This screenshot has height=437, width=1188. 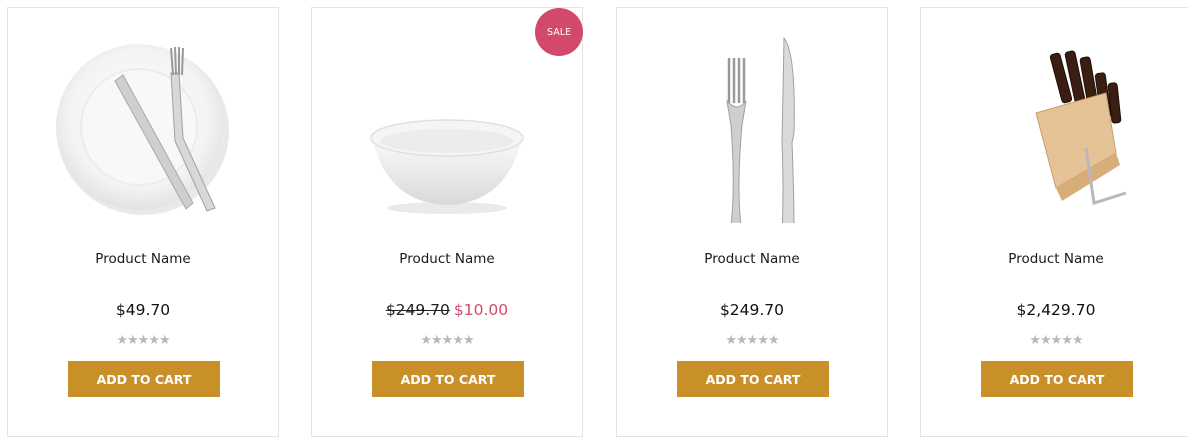 I want to click on price: $2,429.70, so click(x=1056, y=310).